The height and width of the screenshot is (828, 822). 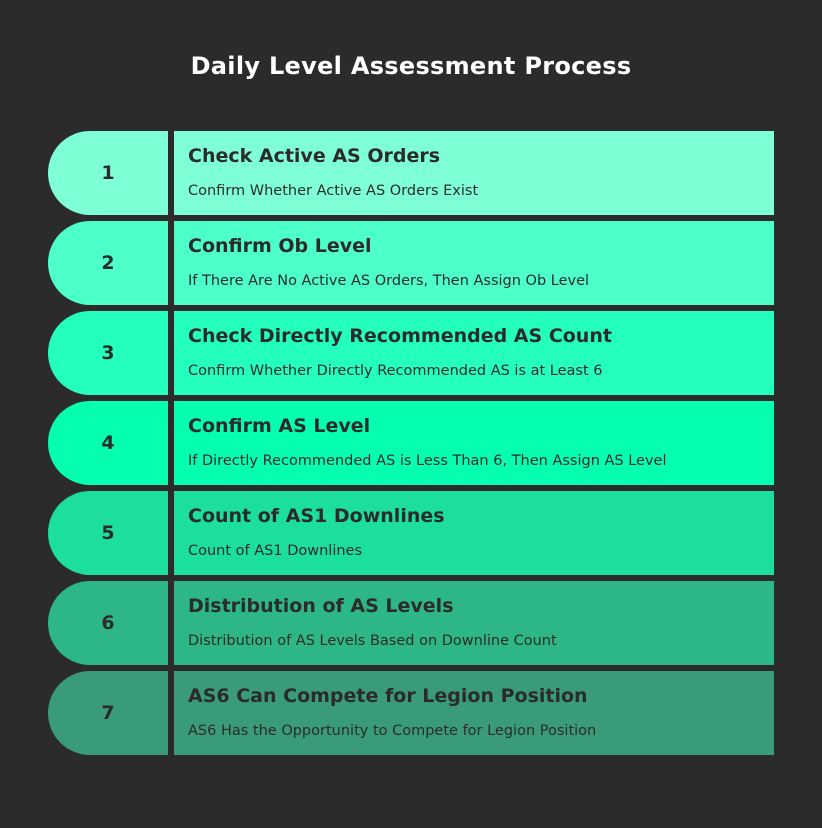 I want to click on step-number: 6, so click(x=108, y=623).